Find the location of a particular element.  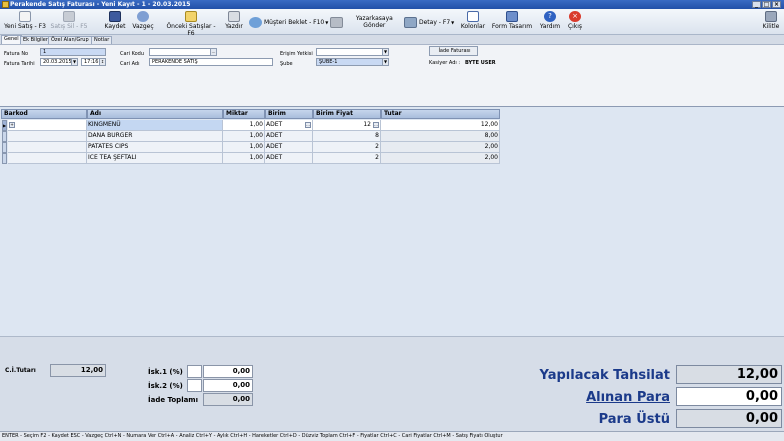

help-icon: ? is located at coordinates (550, 16).